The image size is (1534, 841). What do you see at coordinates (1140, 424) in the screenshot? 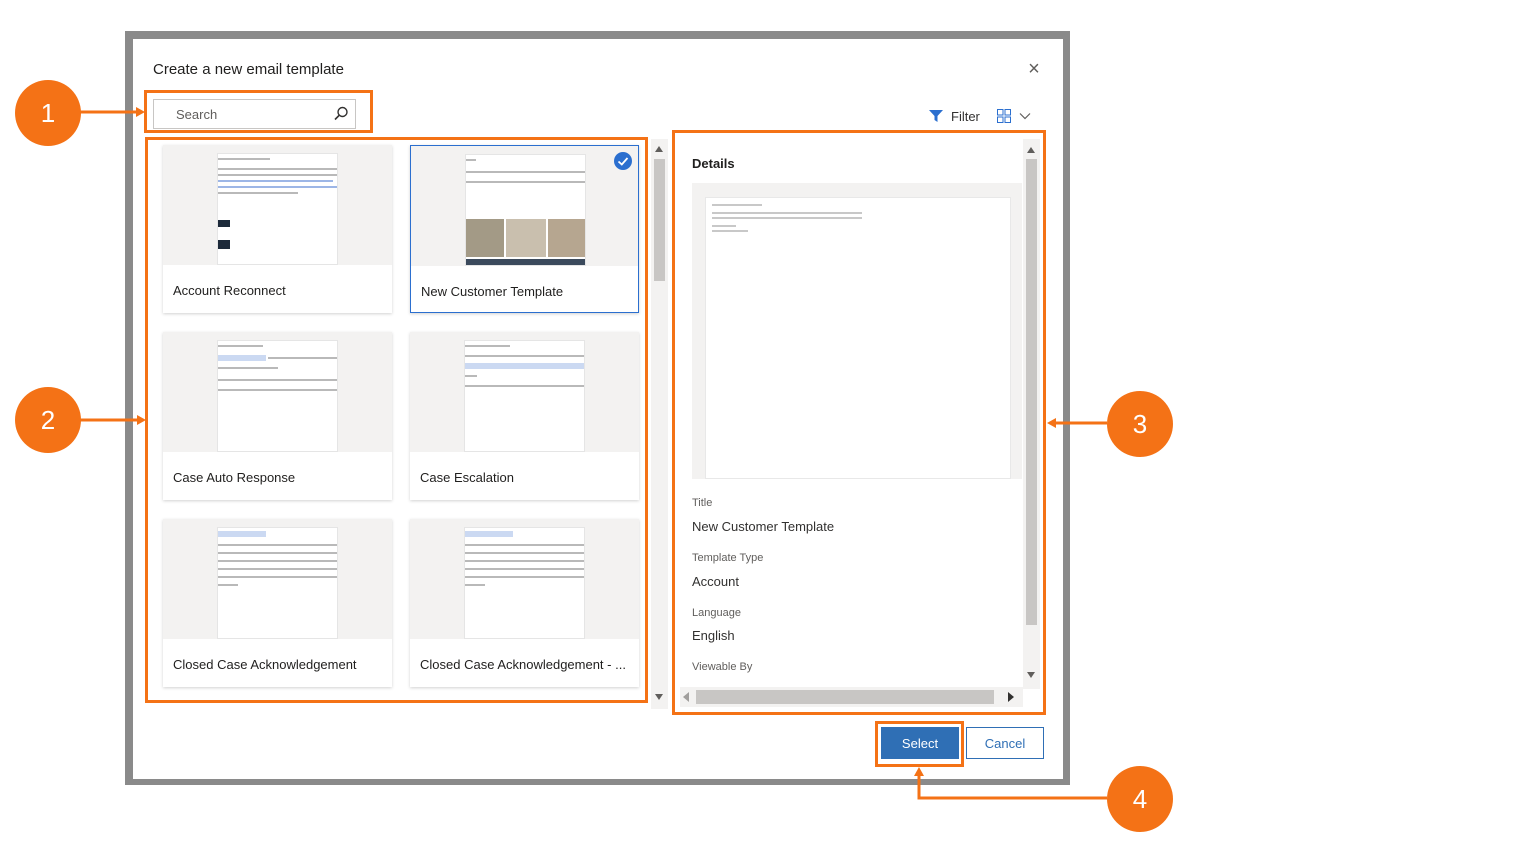
I see `callout-number-3: 3` at bounding box center [1140, 424].